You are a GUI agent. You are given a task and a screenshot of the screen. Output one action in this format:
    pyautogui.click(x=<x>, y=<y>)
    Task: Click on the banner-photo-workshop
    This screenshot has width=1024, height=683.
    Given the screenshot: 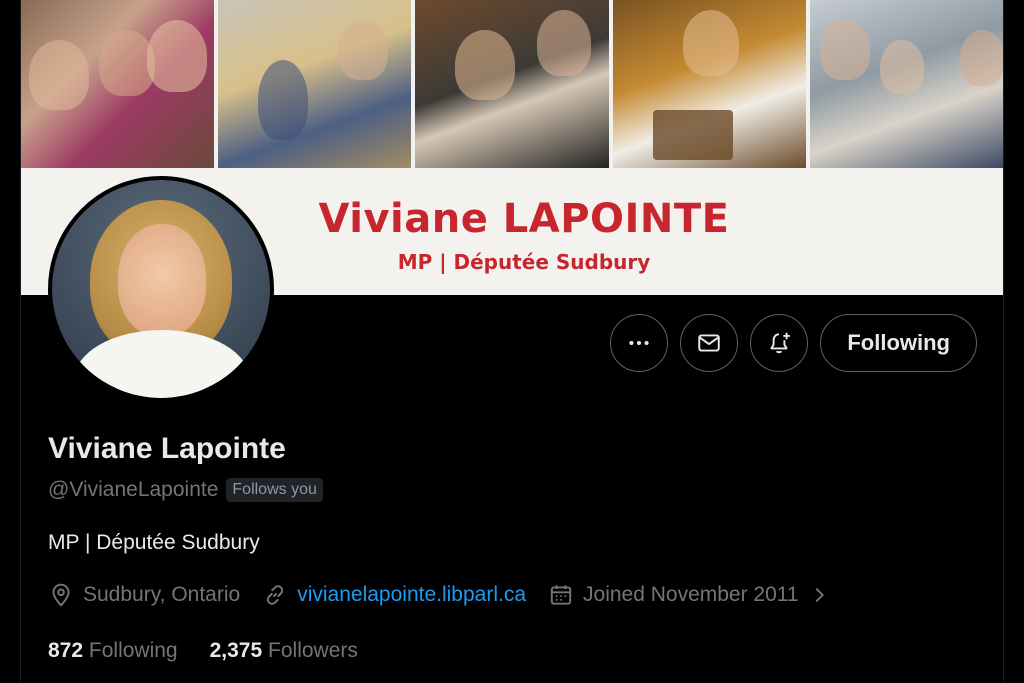 What is the action you would take?
    pyautogui.click(x=906, y=84)
    